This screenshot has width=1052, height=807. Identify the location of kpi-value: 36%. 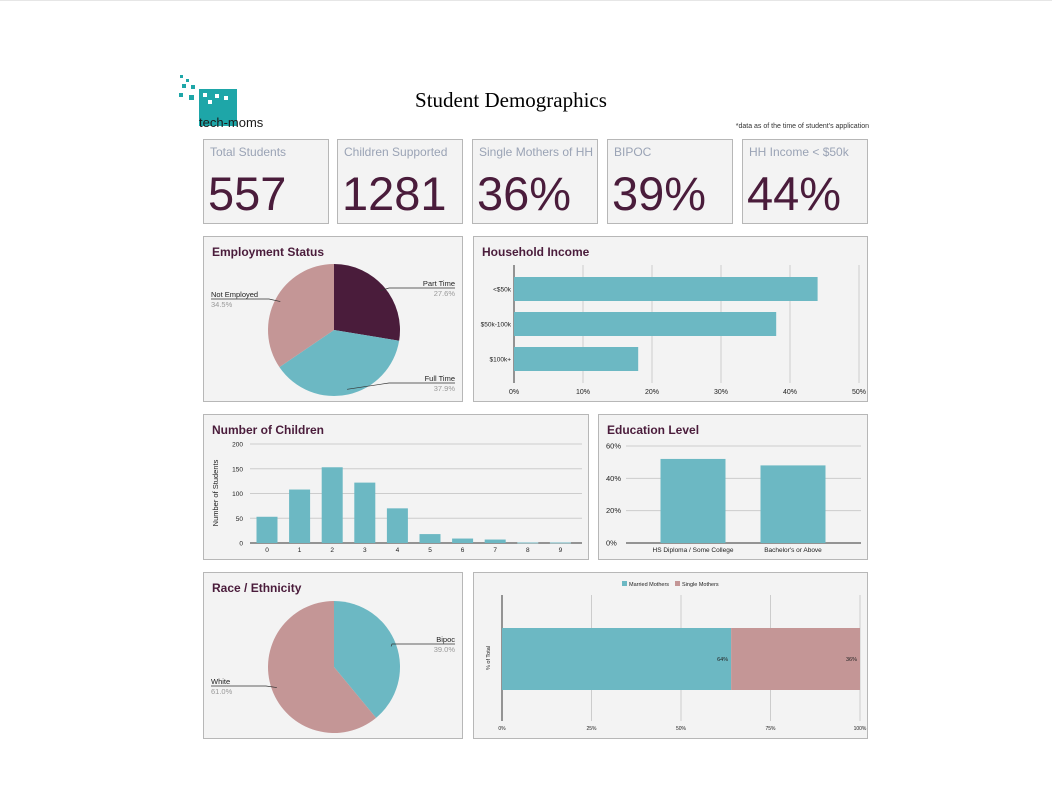
(524, 193).